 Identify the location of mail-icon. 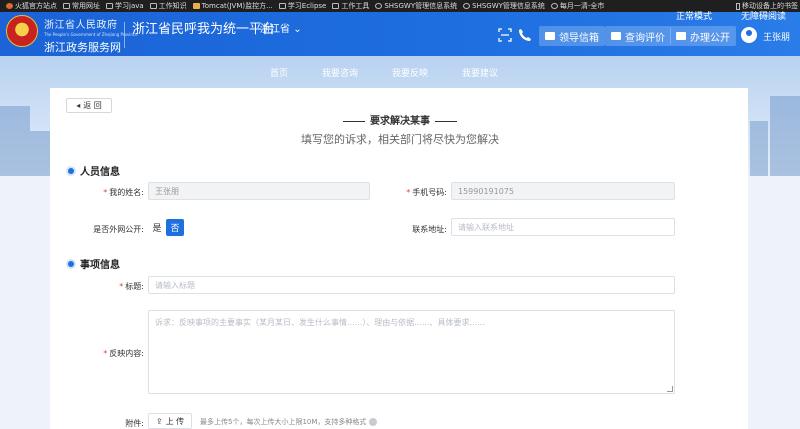
(550, 36).